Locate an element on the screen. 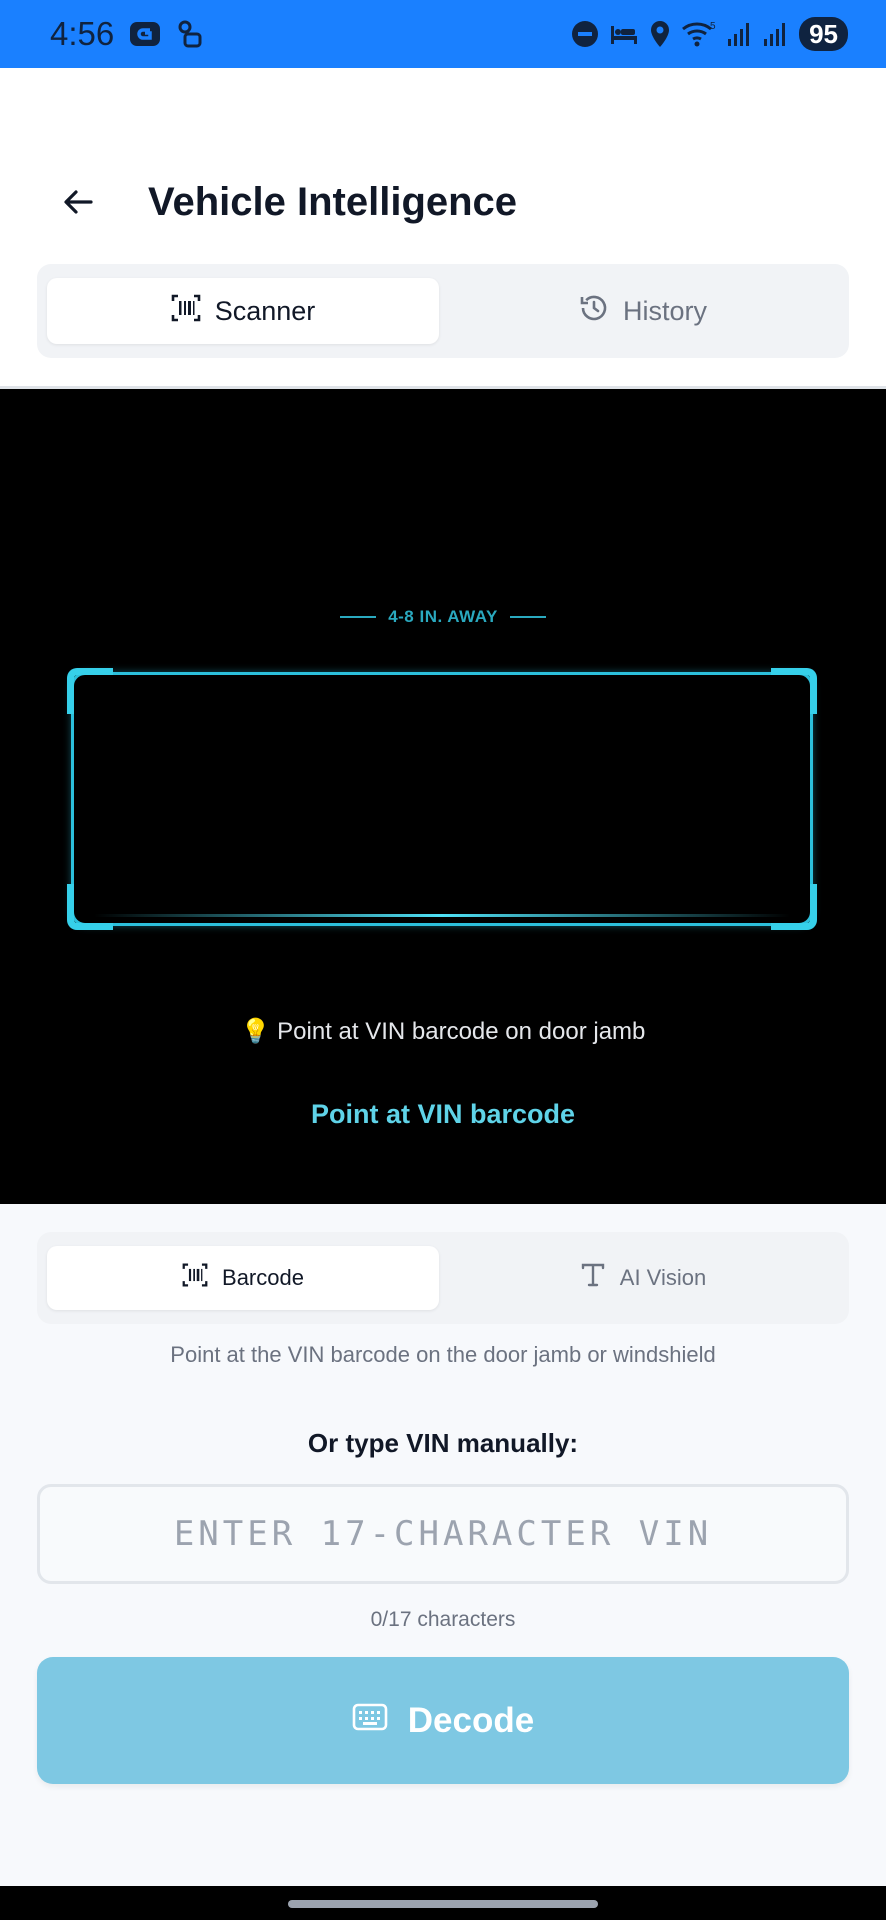 Image resolution: width=886 pixels, height=1920 pixels. barcode-scan-icon is located at coordinates (186, 311).